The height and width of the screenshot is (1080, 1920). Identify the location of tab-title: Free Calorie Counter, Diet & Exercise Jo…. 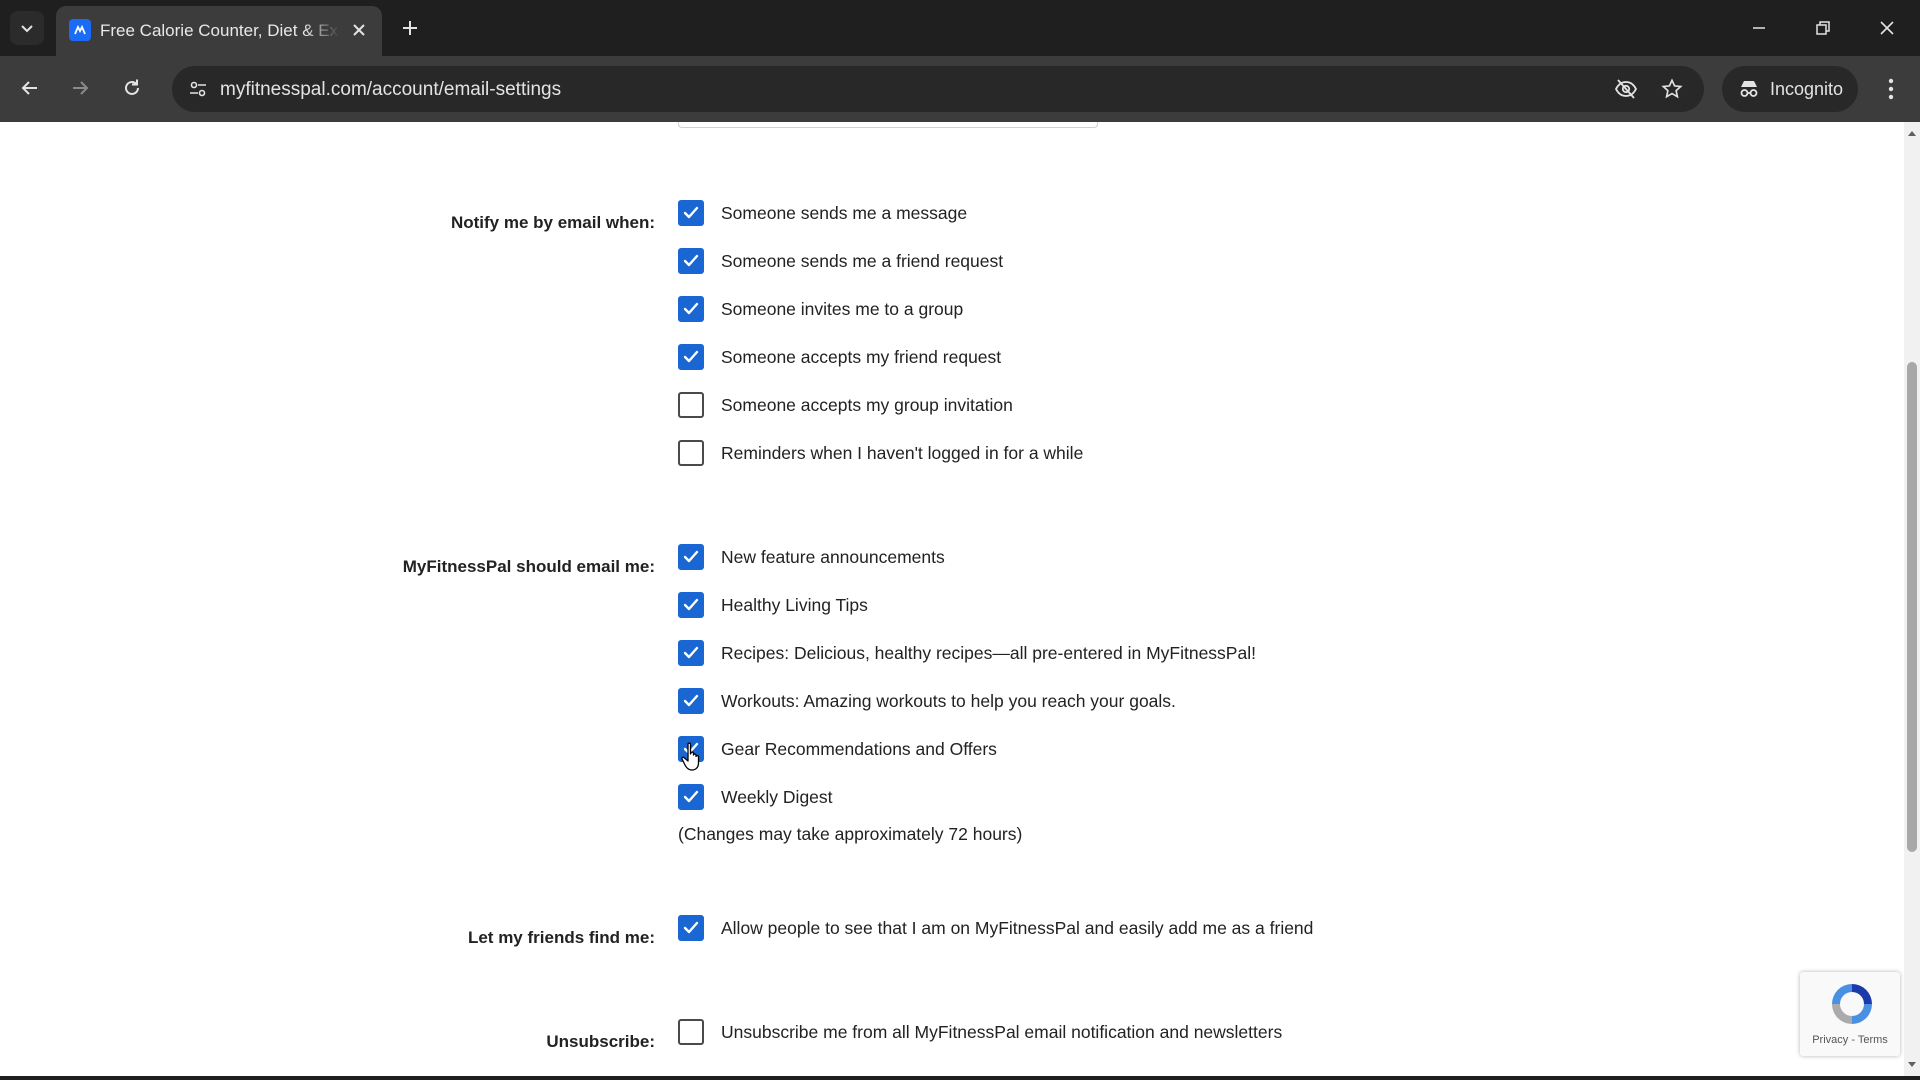
(220, 30).